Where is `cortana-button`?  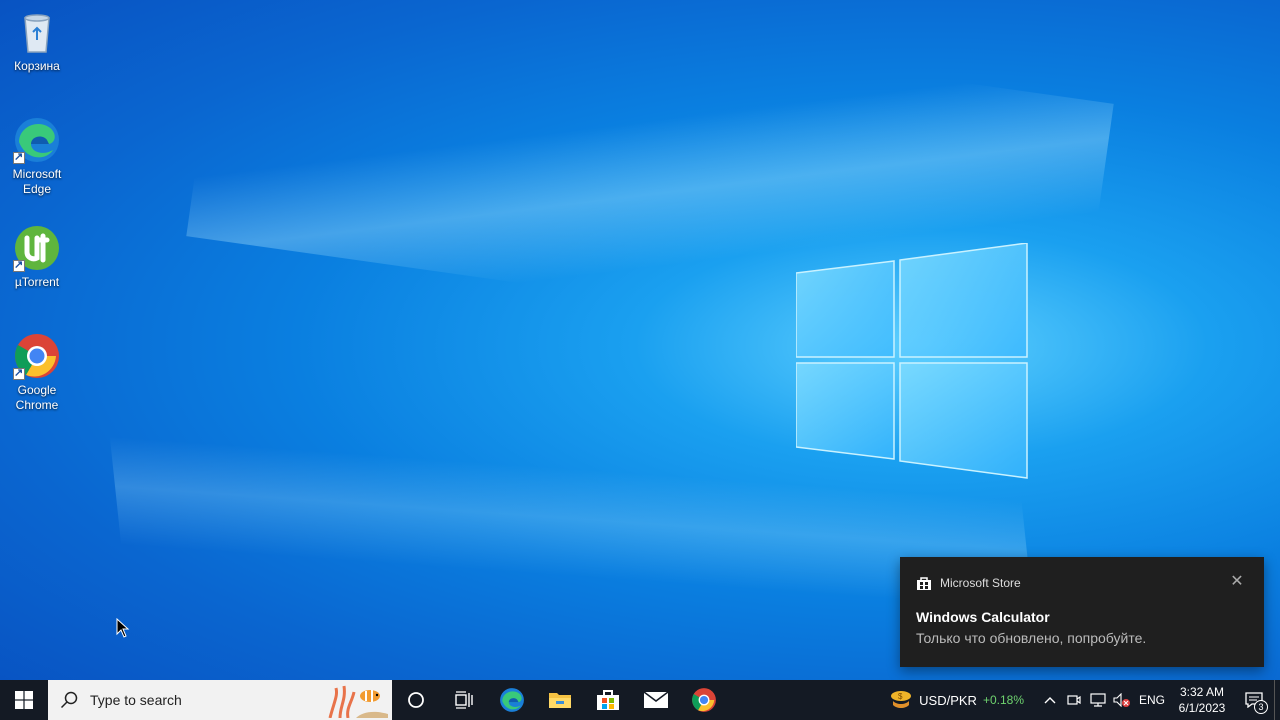
cortana-button is located at coordinates (416, 700).